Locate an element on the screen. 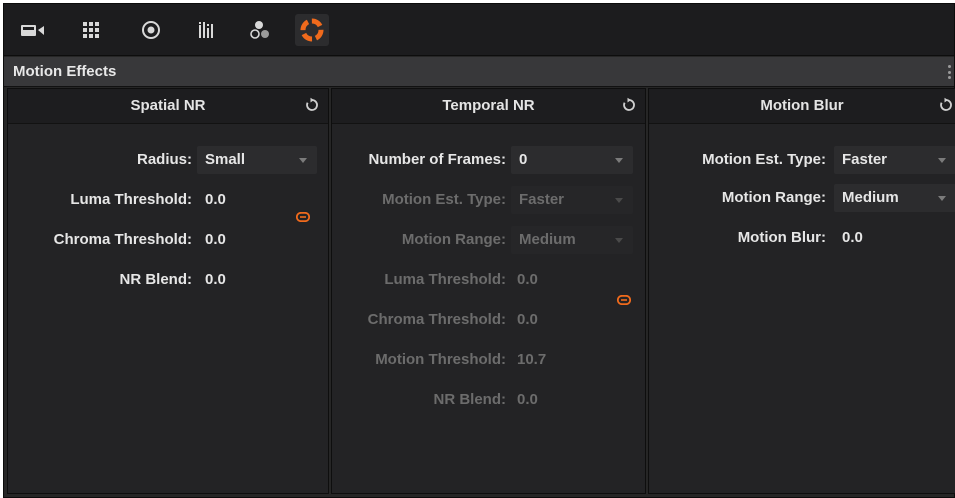  radius-row: Radius: Small is located at coordinates (168, 160).